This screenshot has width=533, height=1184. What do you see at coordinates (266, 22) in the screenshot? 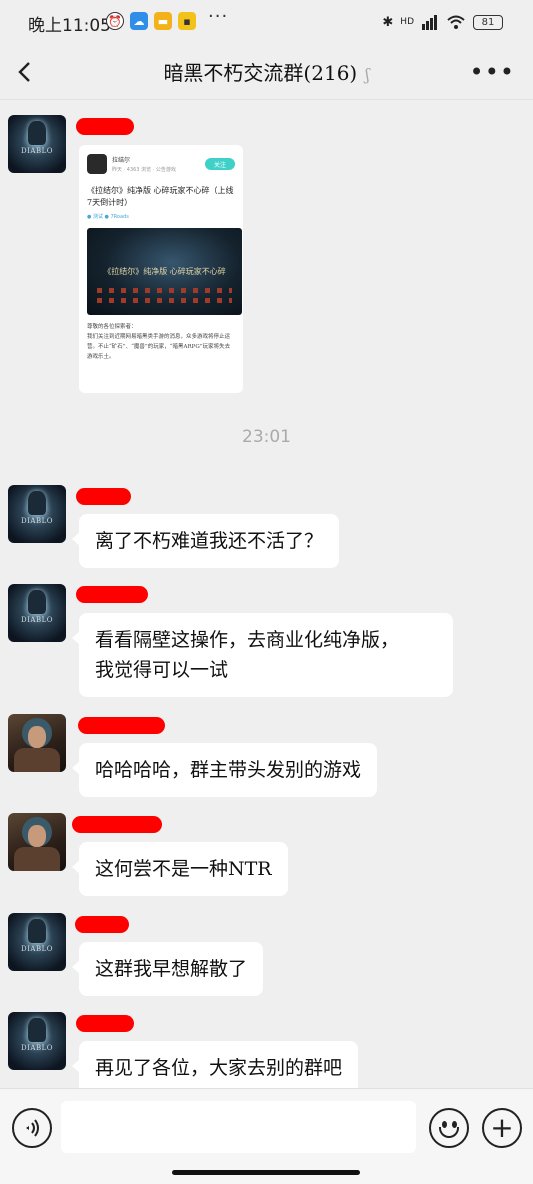
I see `status-bar: 晚上11:05 ⏰ ☁ ▬ ▪ ··· ✱ HD 81` at bounding box center [266, 22].